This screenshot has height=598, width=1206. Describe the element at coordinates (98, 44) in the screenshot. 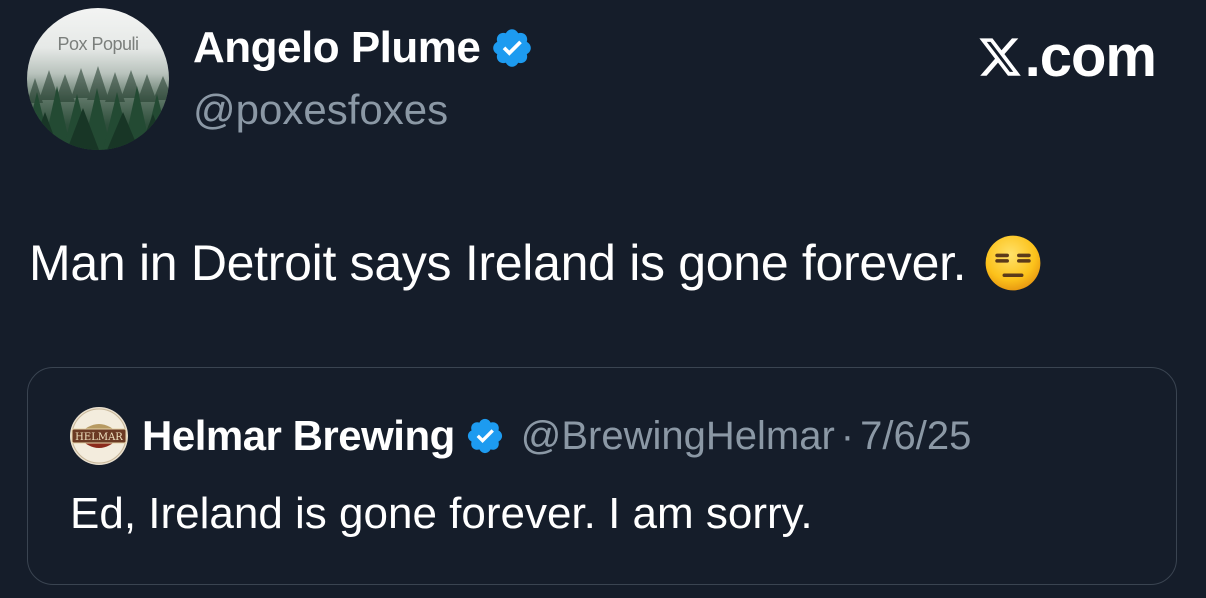

I see `avatar-caption: Pox Populi` at that location.